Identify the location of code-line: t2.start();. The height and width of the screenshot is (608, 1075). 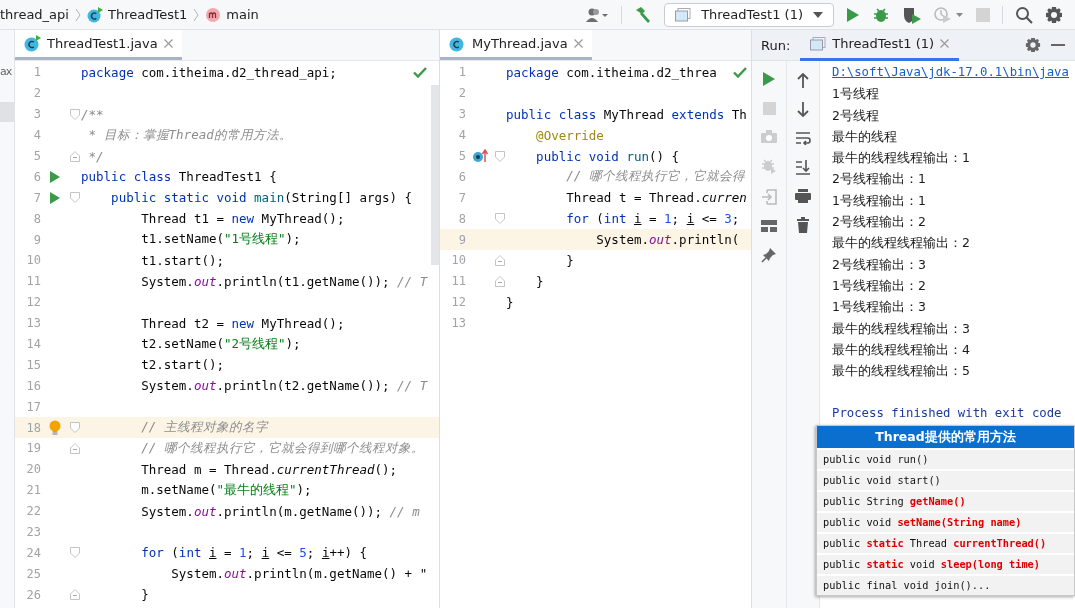
(182, 365).